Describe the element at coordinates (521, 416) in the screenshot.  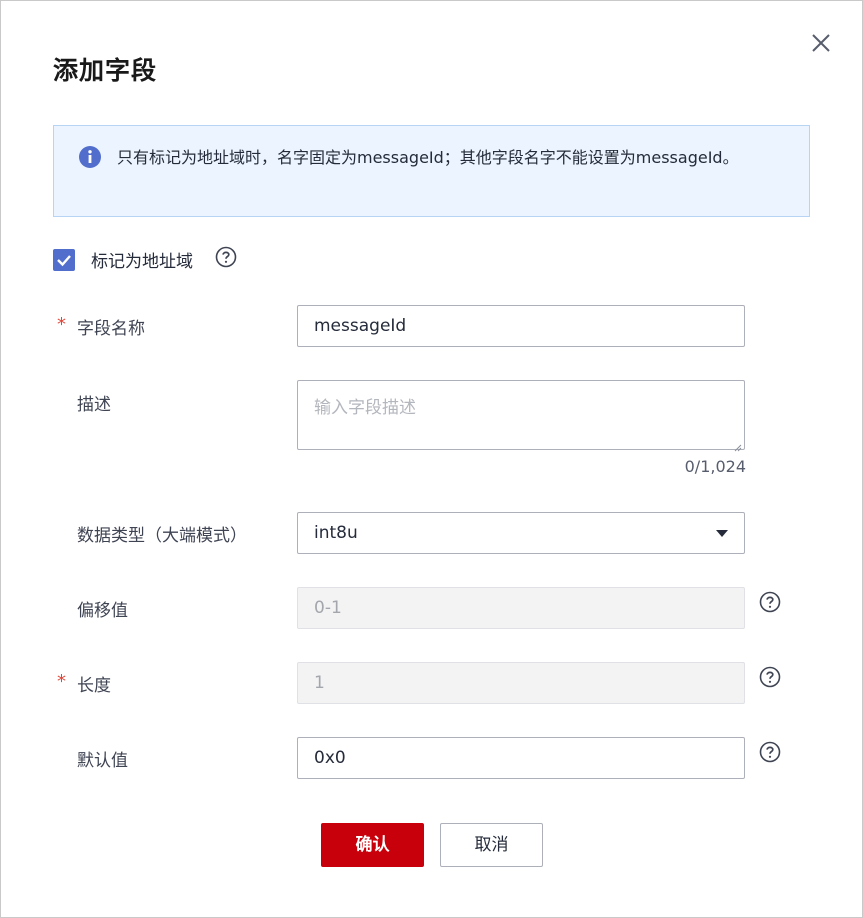
I see `description-textarea: 输入字段描述` at that location.